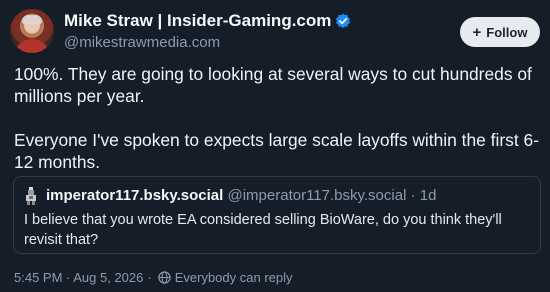  Describe the element at coordinates (507, 32) in the screenshot. I see `follow-button-label: Follow` at that location.